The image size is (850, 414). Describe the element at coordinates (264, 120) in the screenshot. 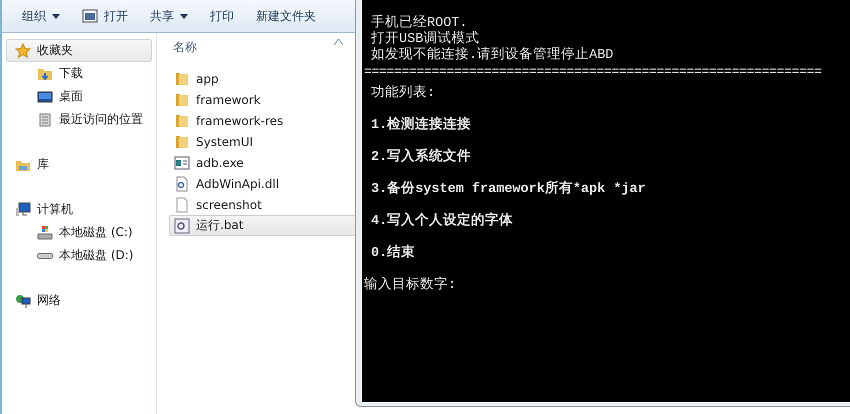

I see `file-item: framework-res` at that location.